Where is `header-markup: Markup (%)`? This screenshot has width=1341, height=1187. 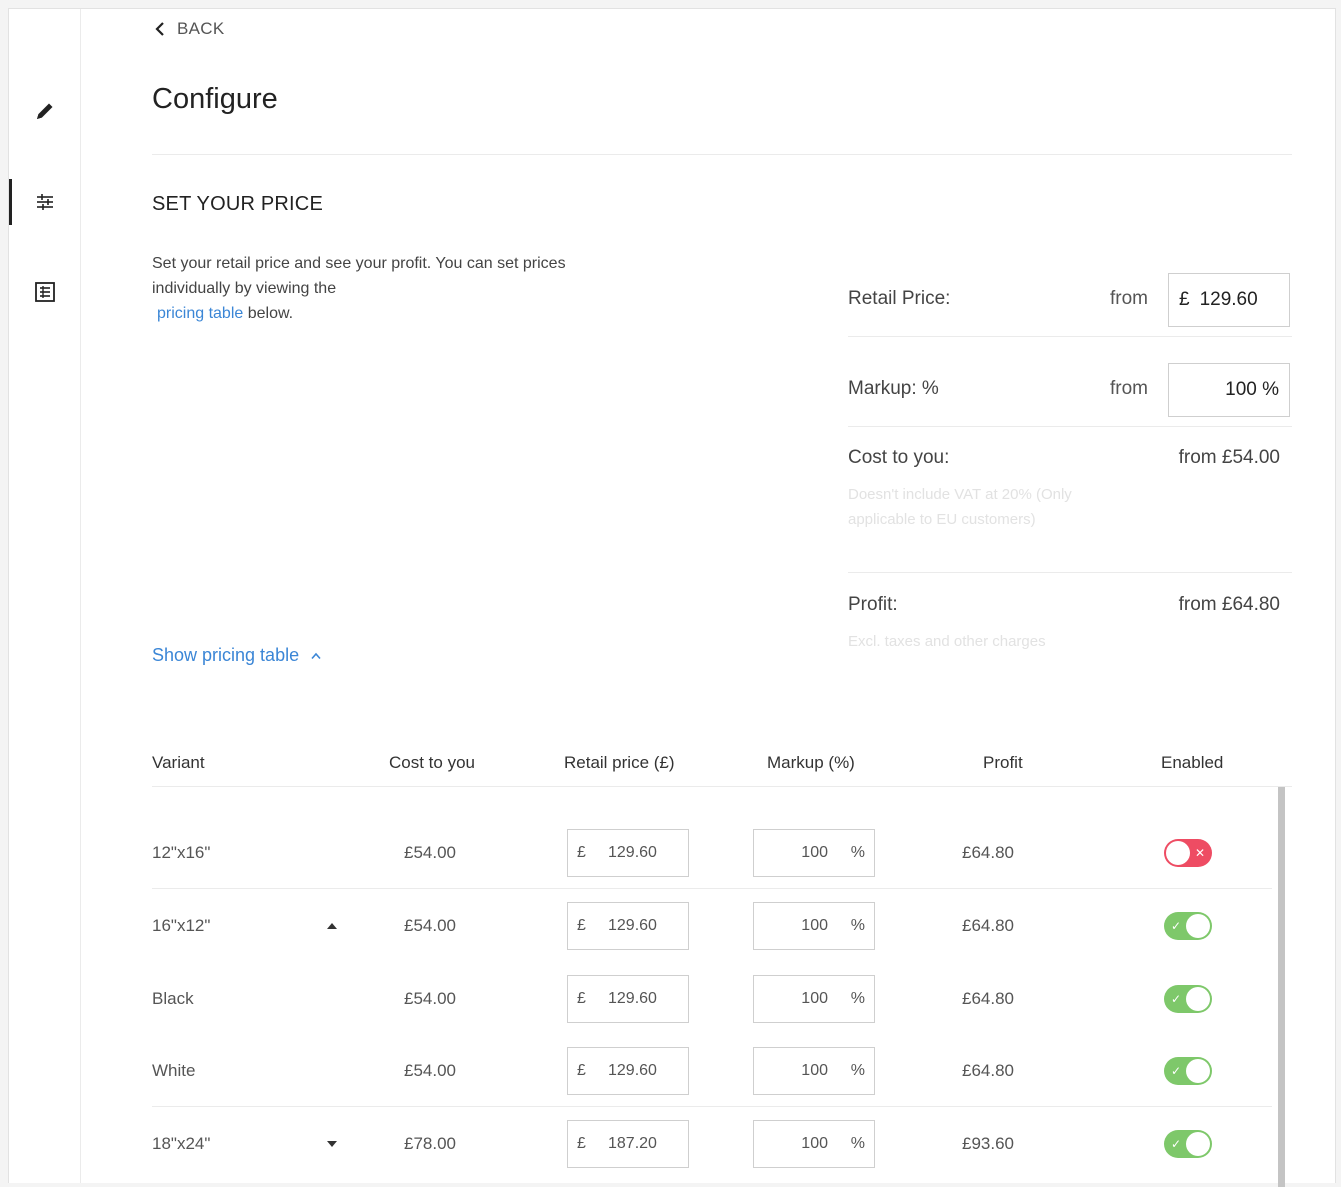 header-markup: Markup (%) is located at coordinates (811, 762).